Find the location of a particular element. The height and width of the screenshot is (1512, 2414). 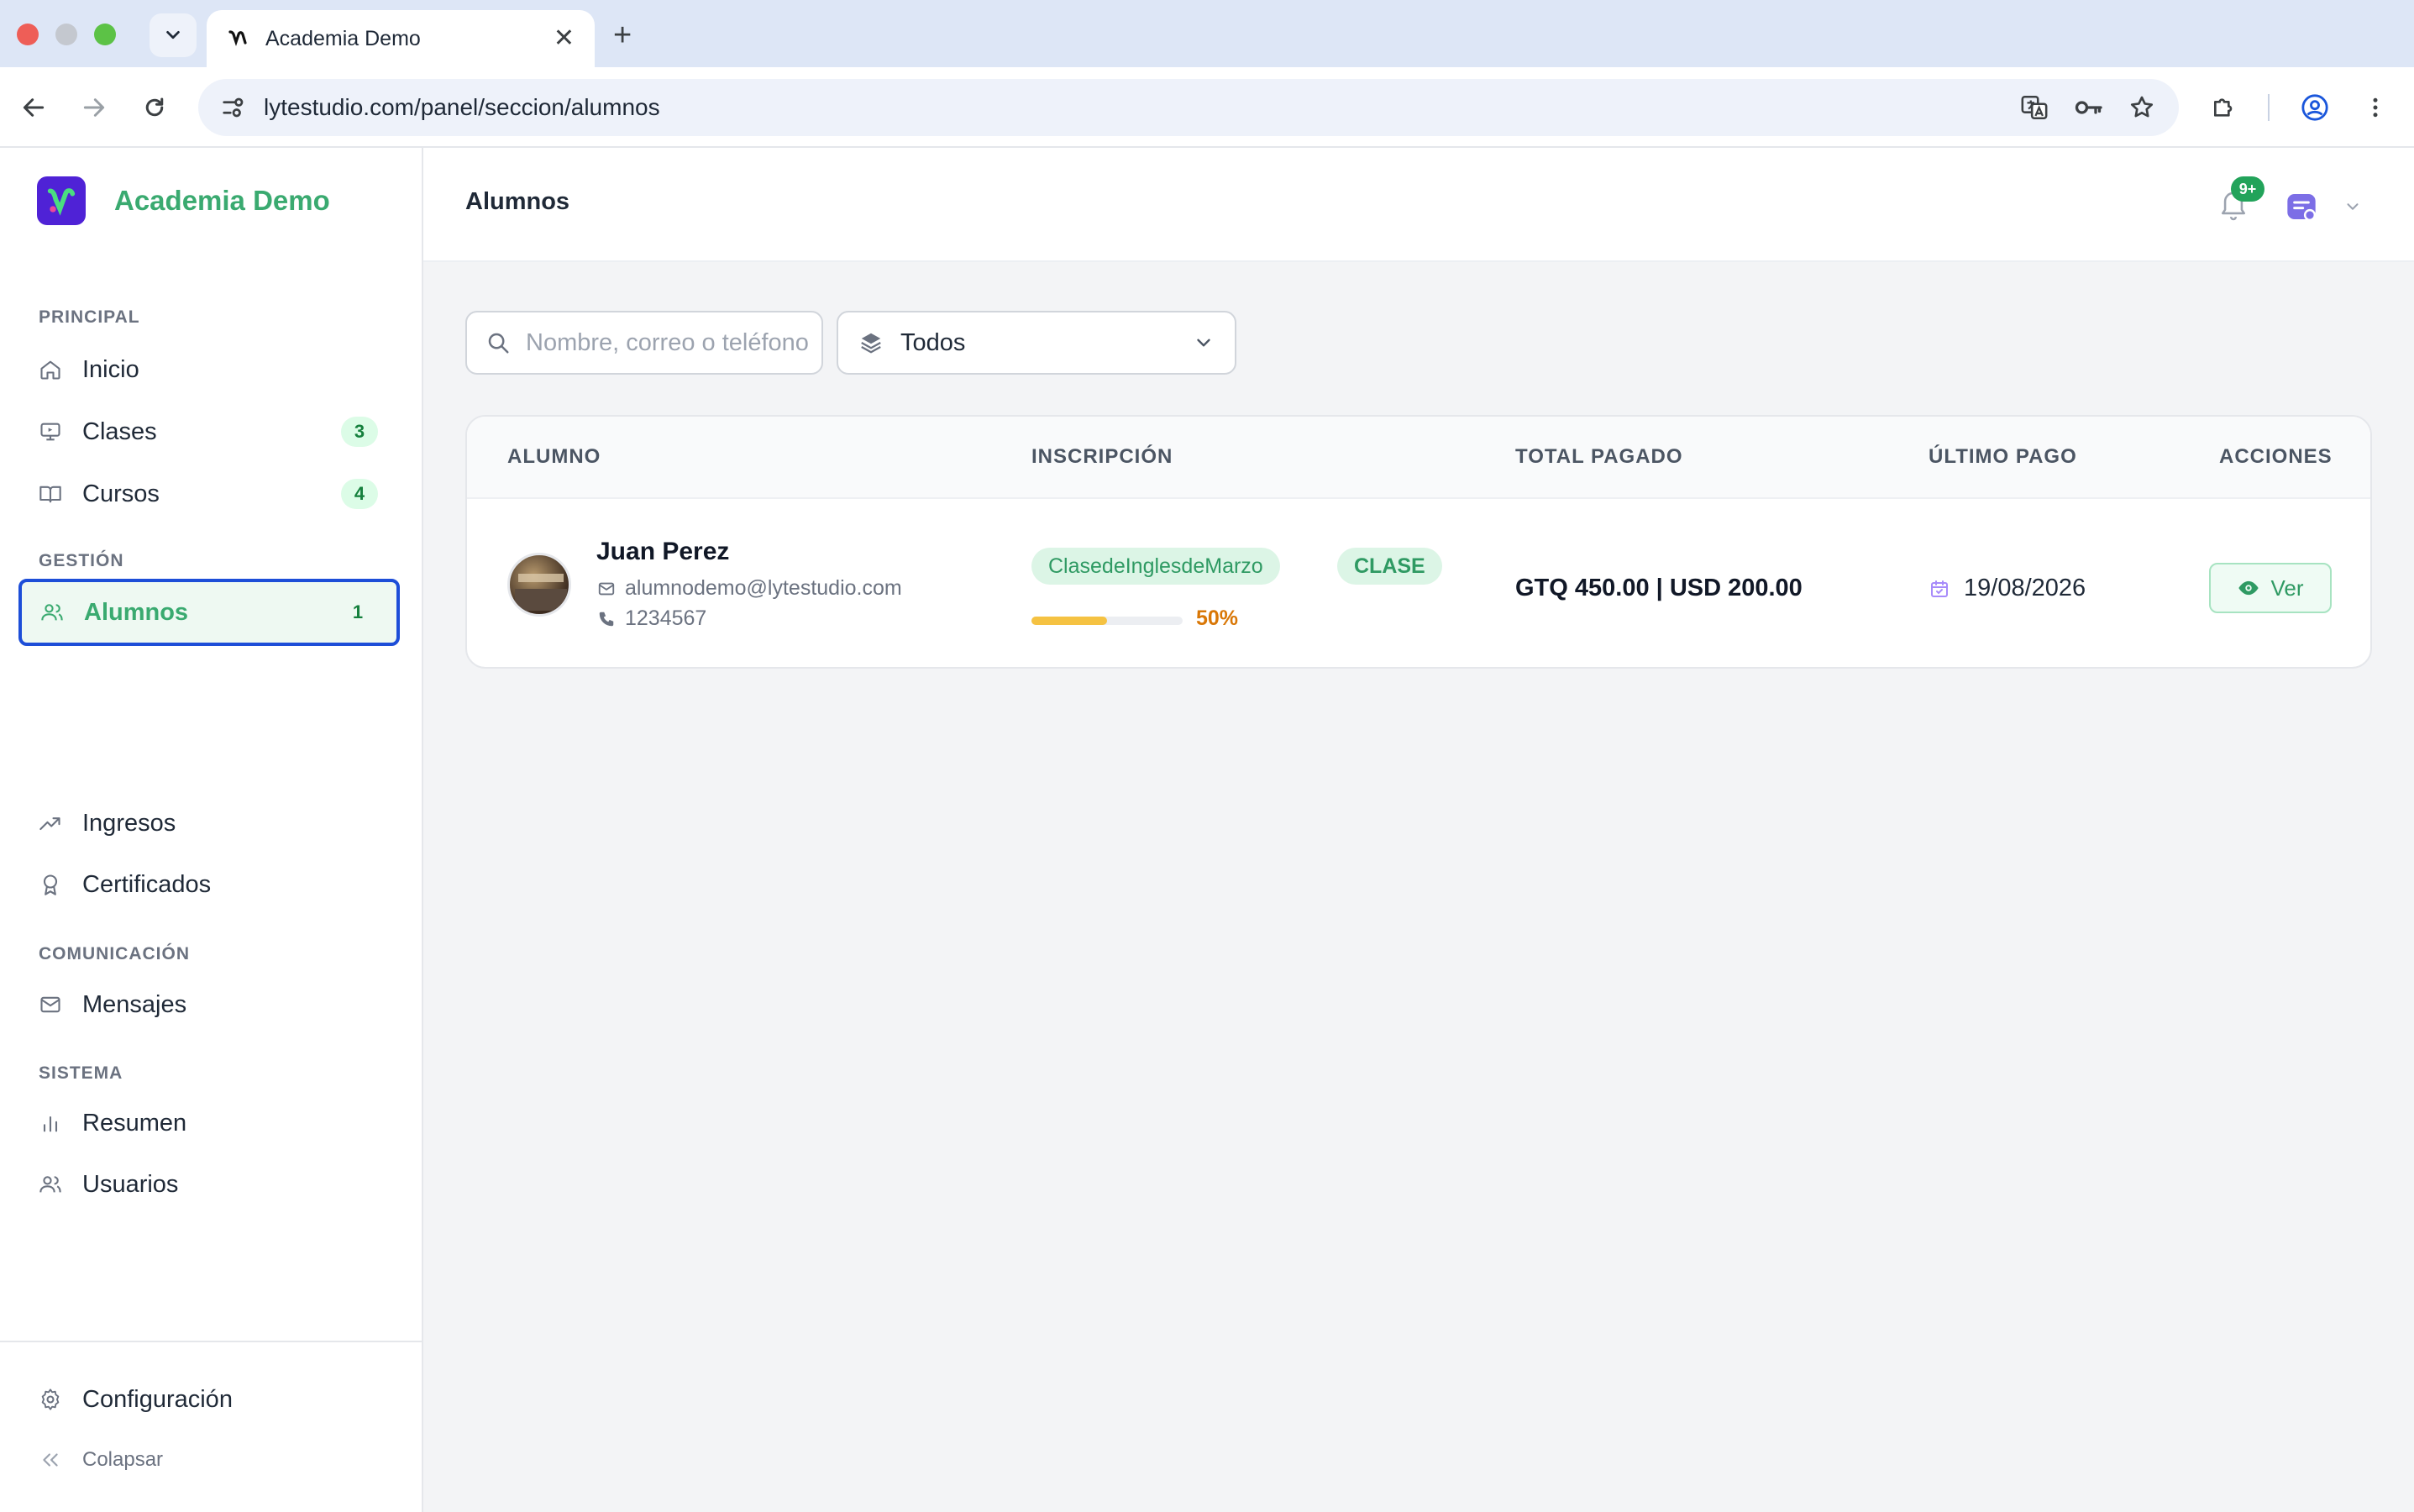

notifications-badge: 9+ is located at coordinates (2247, 189).